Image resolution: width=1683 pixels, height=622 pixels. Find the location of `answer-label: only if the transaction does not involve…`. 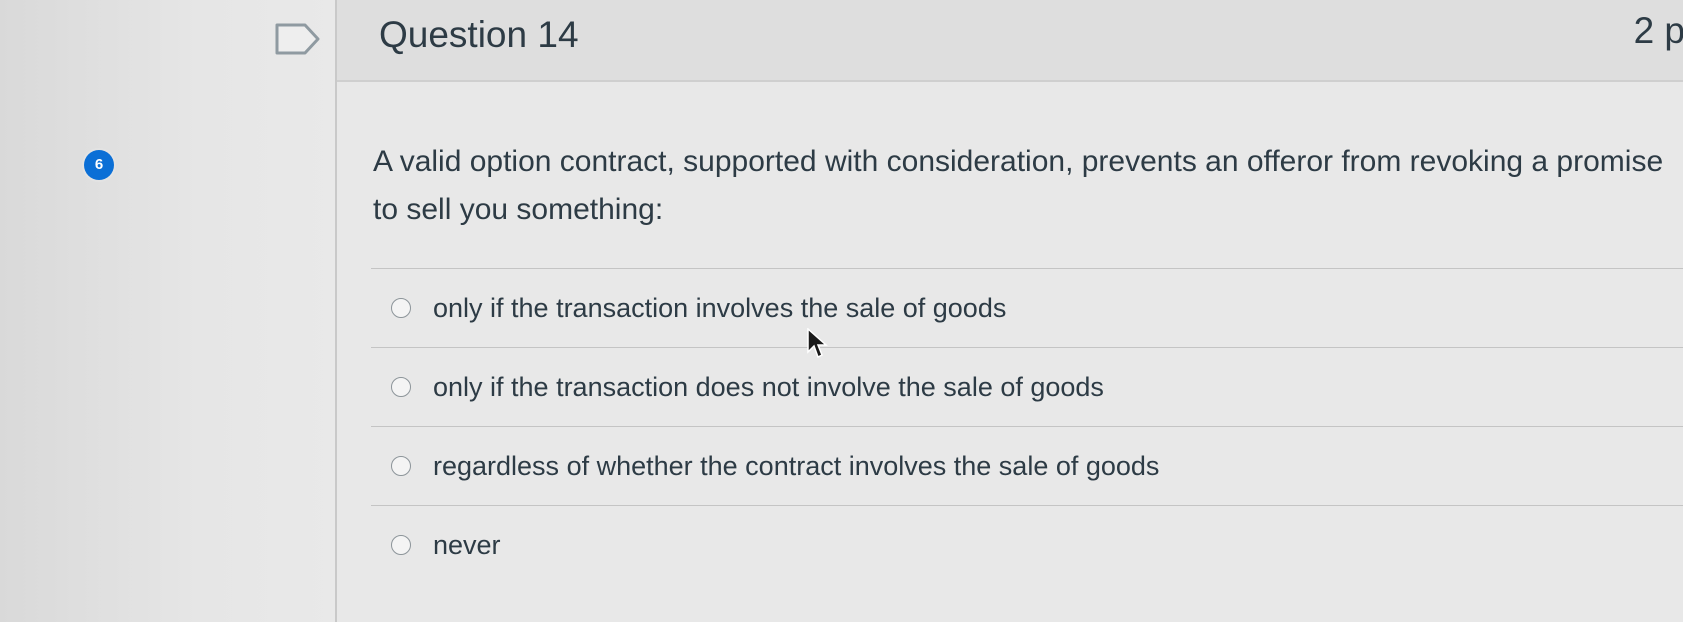

answer-label: only if the transaction does not involve… is located at coordinates (768, 386).